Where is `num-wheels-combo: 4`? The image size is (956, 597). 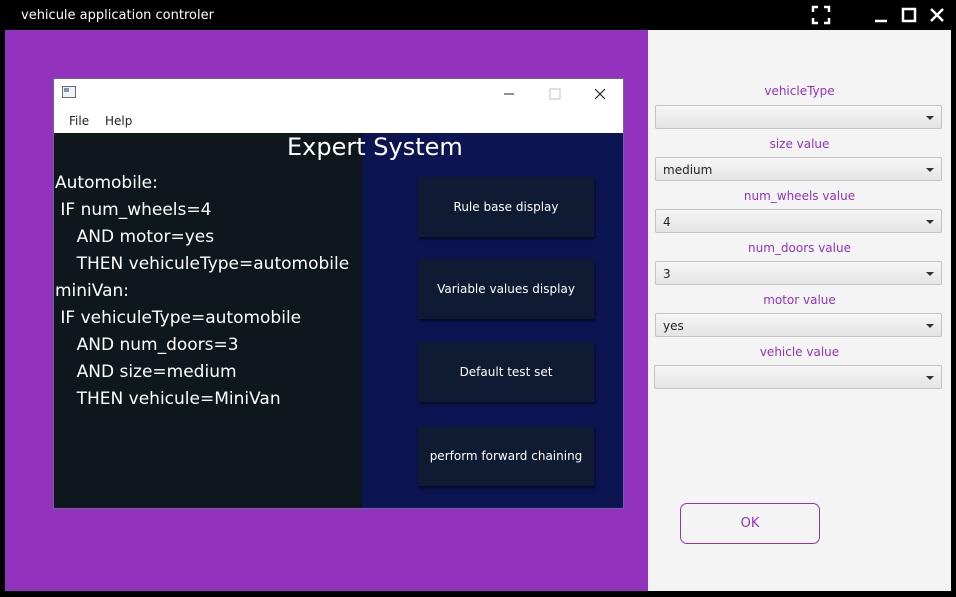 num-wheels-combo: 4 is located at coordinates (798, 221).